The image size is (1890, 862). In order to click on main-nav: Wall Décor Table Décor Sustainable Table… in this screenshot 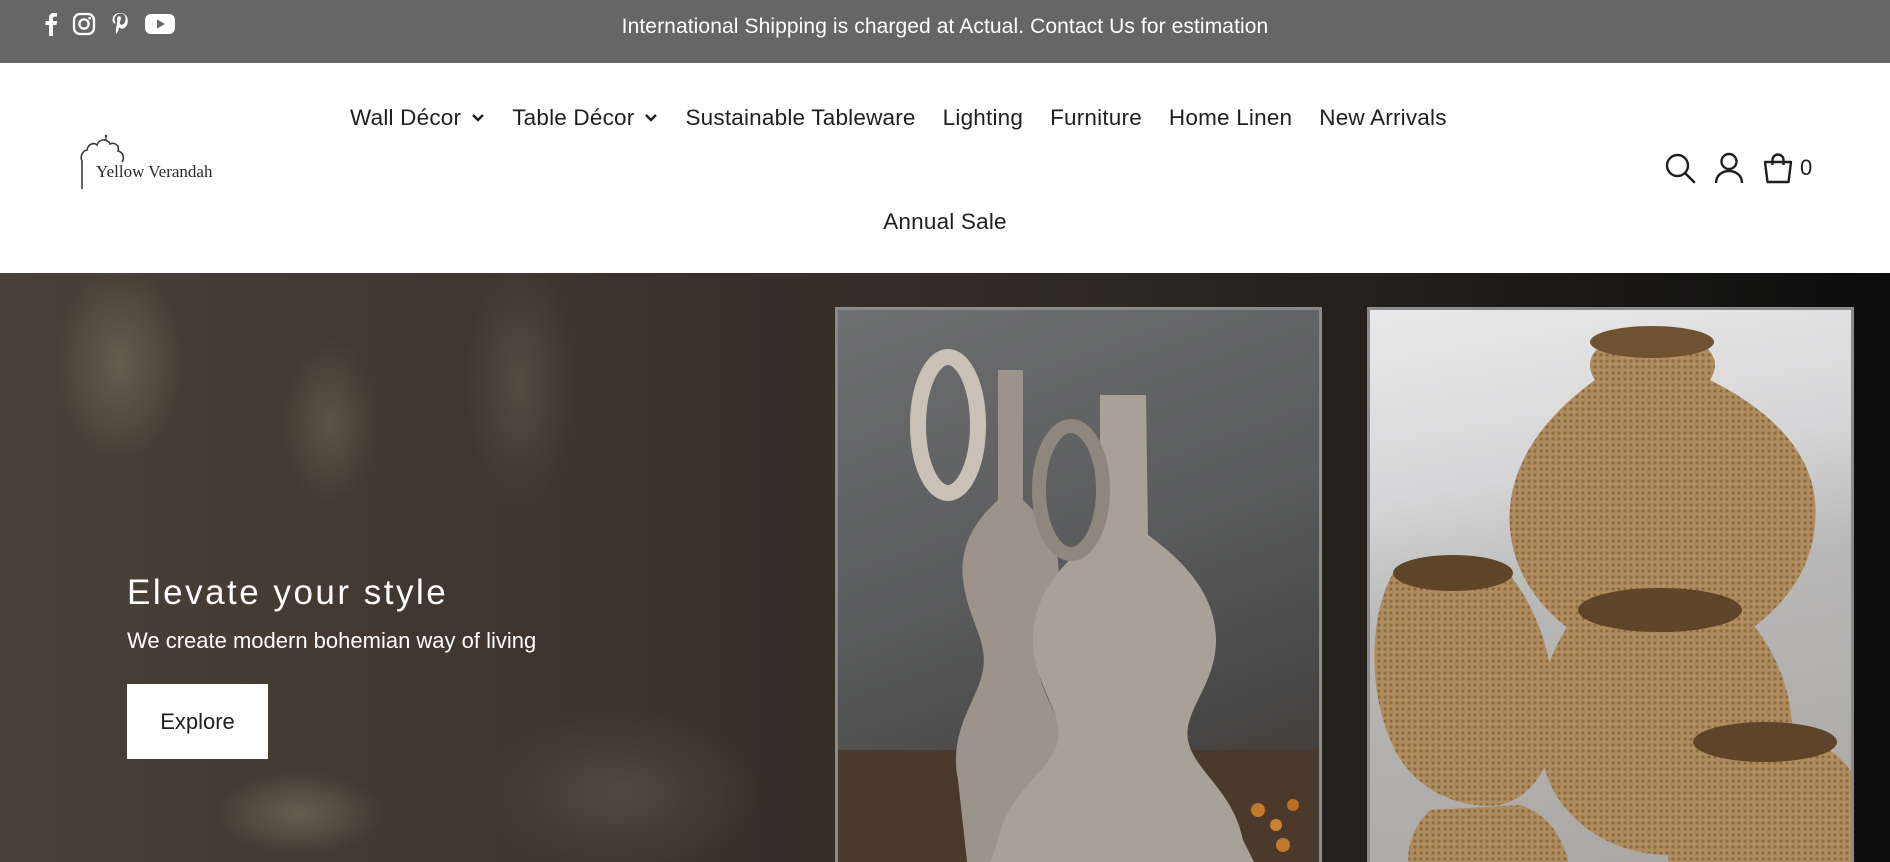, I will do `click(912, 118)`.